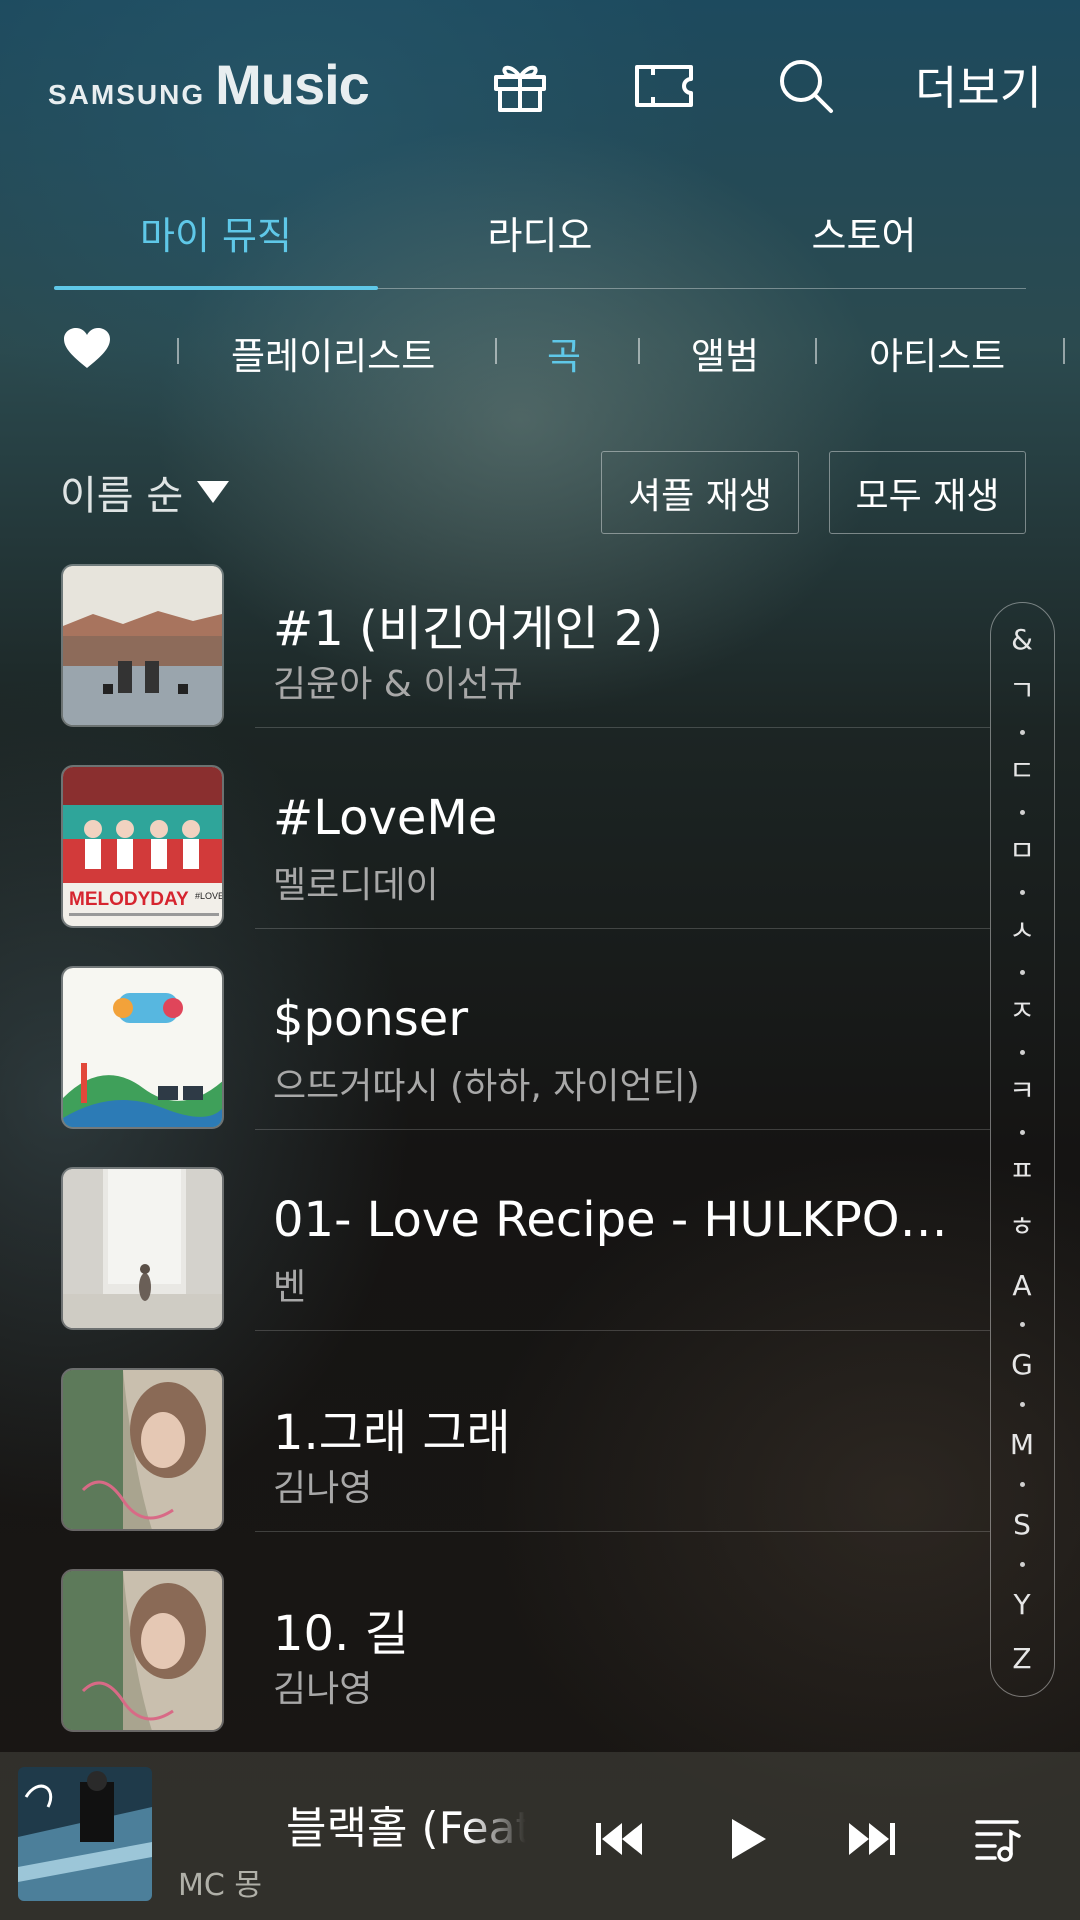 The image size is (1080, 1920). What do you see at coordinates (700, 492) in the screenshot?
I see `shuffle-play-button: 셔플 재생` at bounding box center [700, 492].